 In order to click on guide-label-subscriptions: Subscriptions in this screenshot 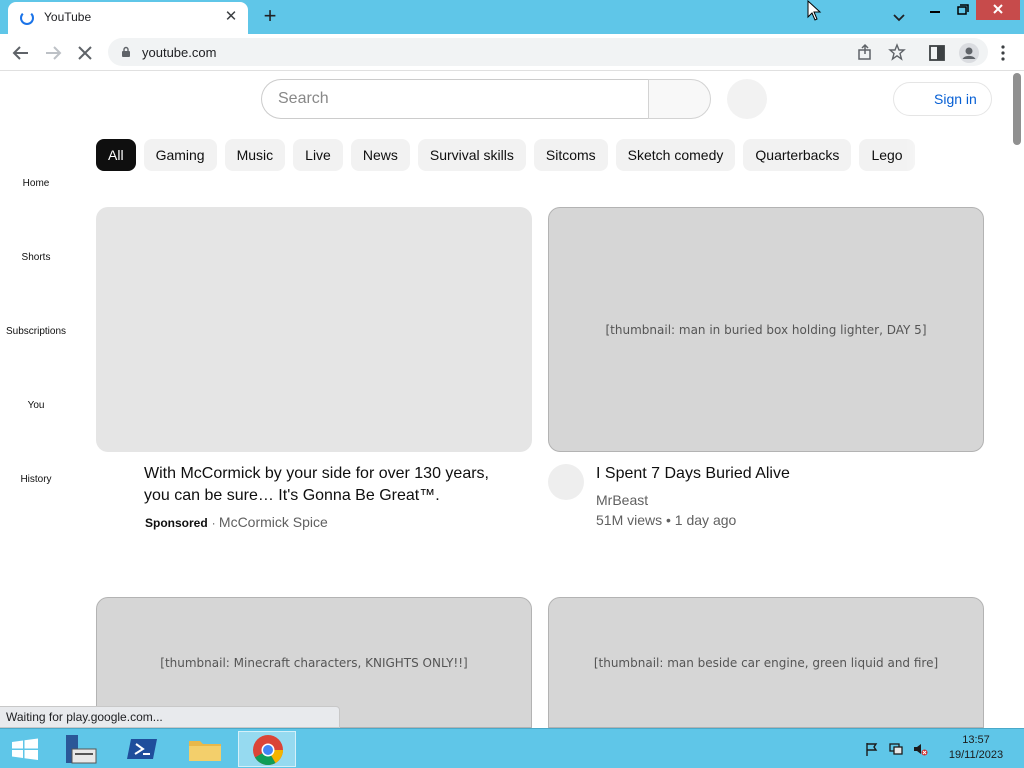, I will do `click(36, 331)`.